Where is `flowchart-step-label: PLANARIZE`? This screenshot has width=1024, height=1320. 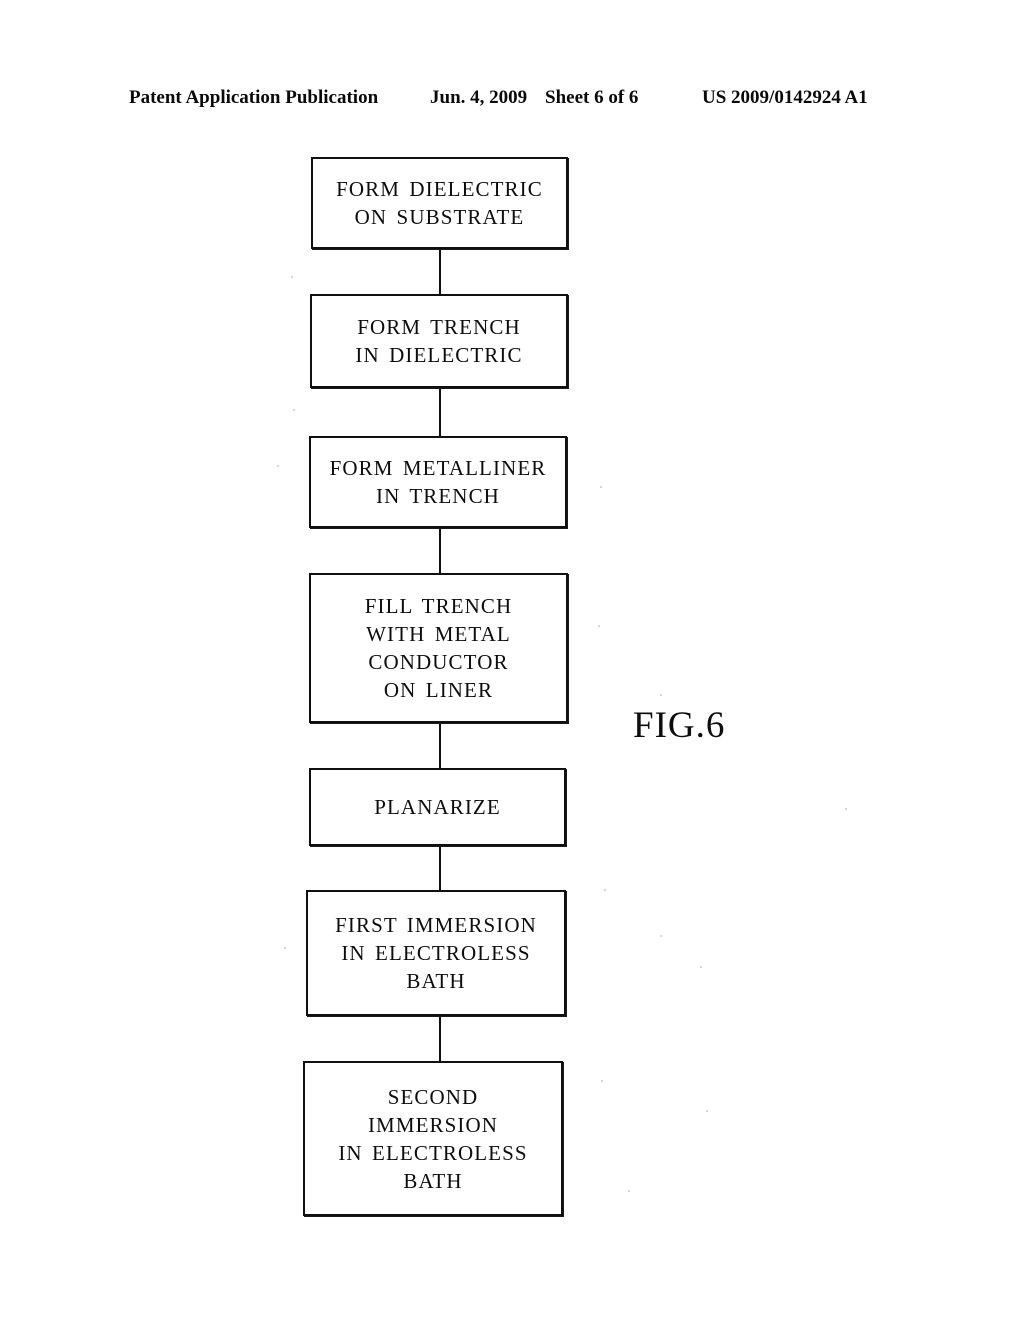
flowchart-step-label: PLANARIZE is located at coordinates (437, 807).